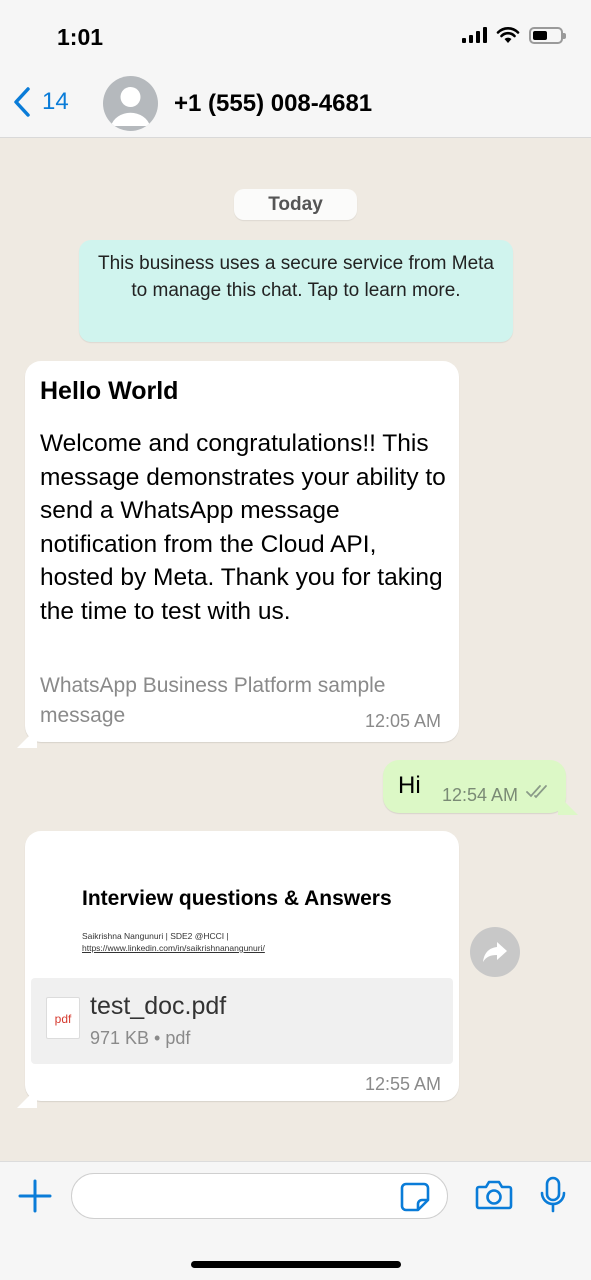 This screenshot has width=591, height=1280. I want to click on chat-header: 14 +1 (555) 008-4681, so click(295, 104).